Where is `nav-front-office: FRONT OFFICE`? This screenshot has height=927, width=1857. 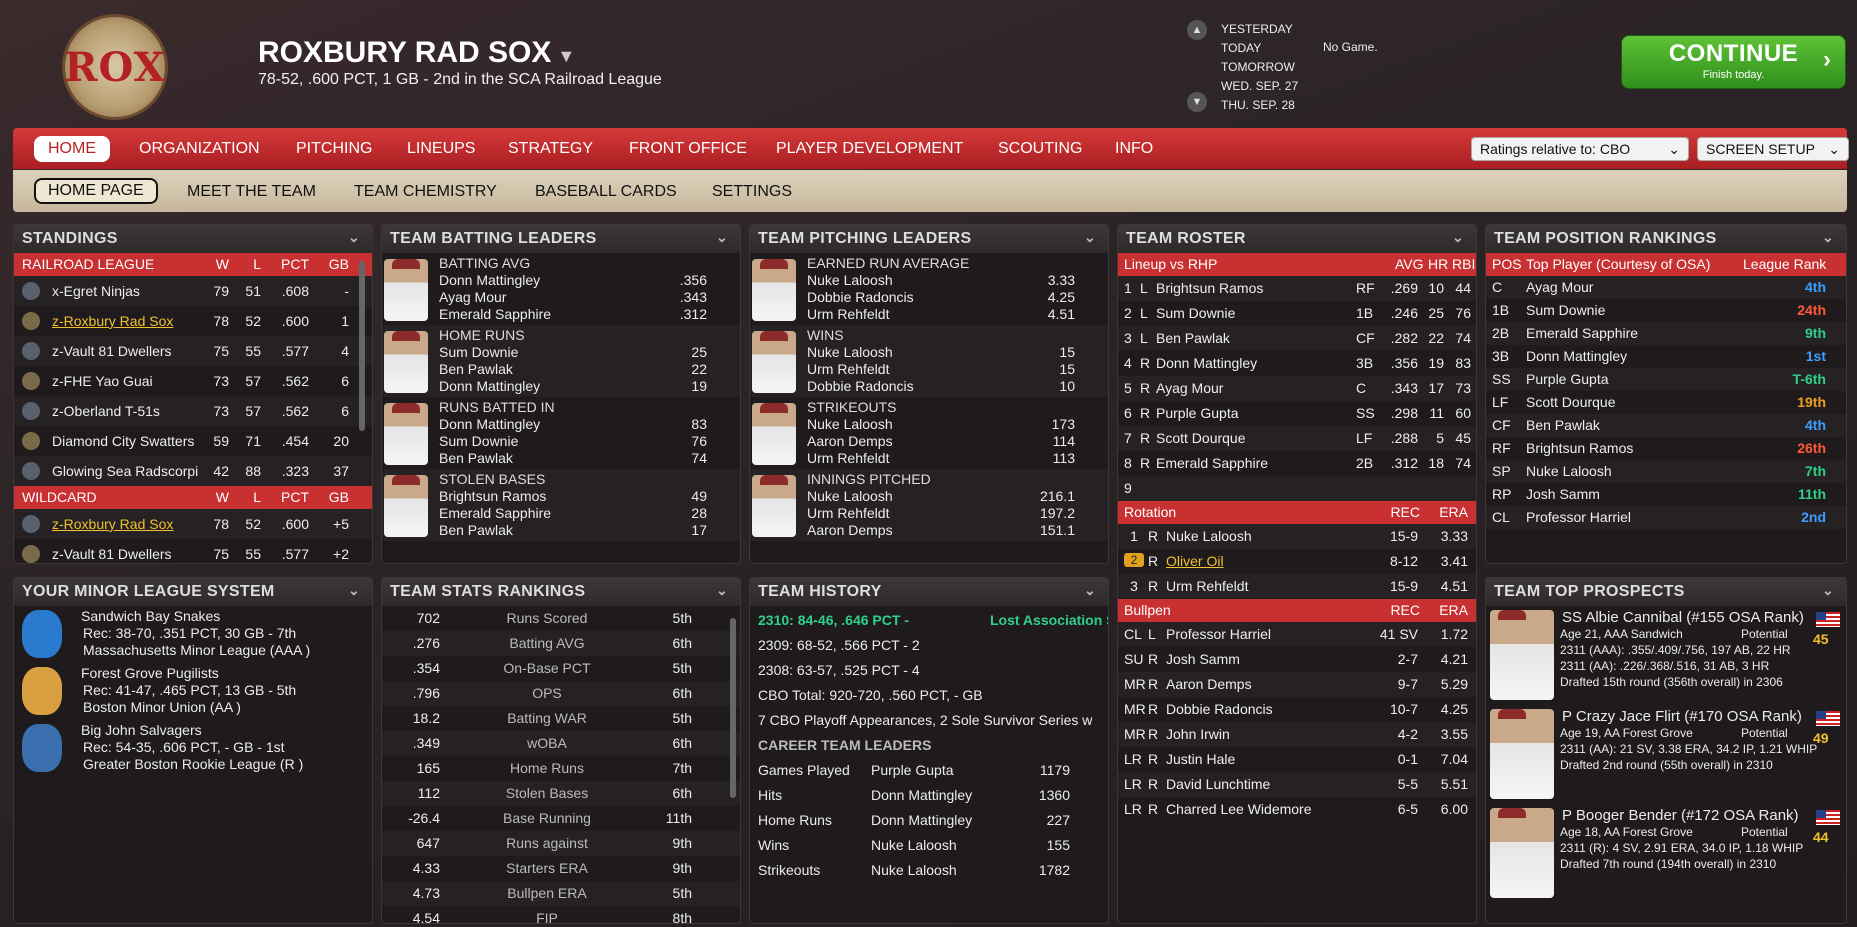 nav-front-office: FRONT OFFICE is located at coordinates (688, 149).